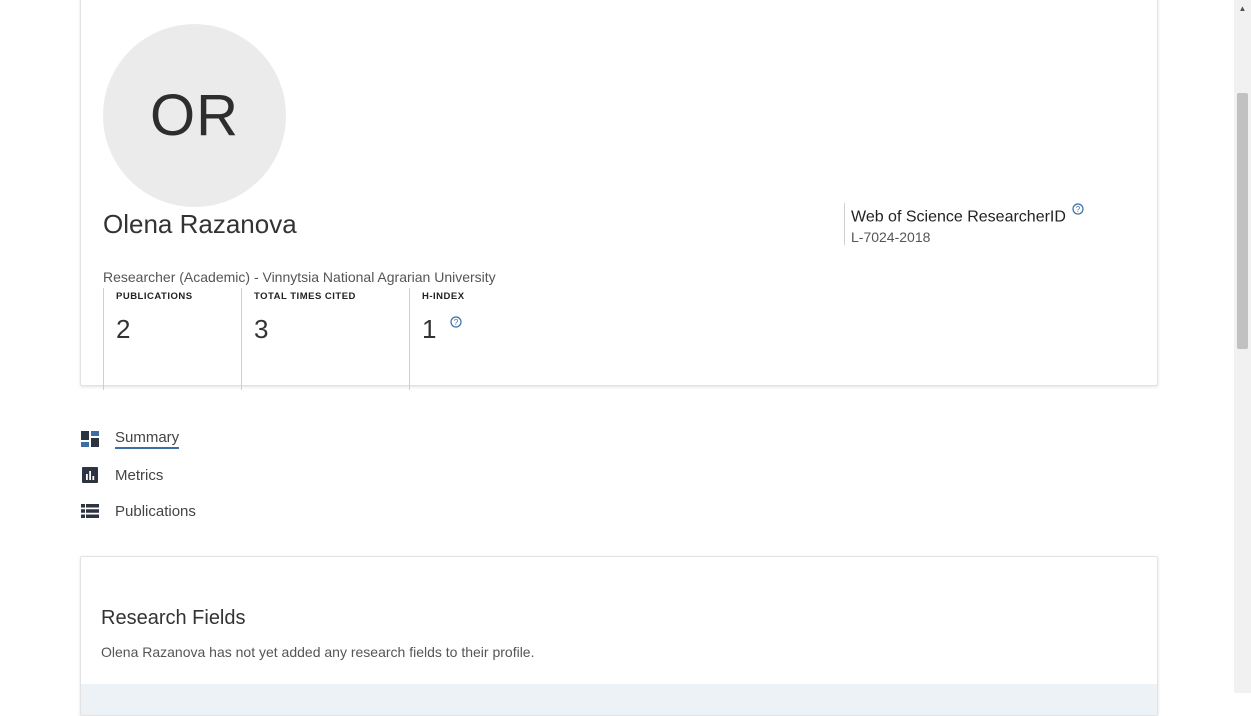  I want to click on nav-item-summary: Summary, so click(130, 439).